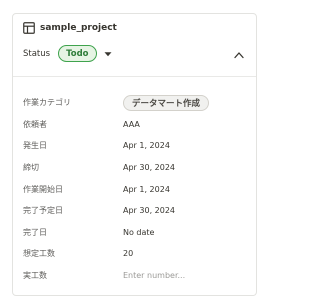 Image resolution: width=320 pixels, height=300 pixels. What do you see at coordinates (43, 189) in the screenshot?
I see `property-label: 作業開始日` at bounding box center [43, 189].